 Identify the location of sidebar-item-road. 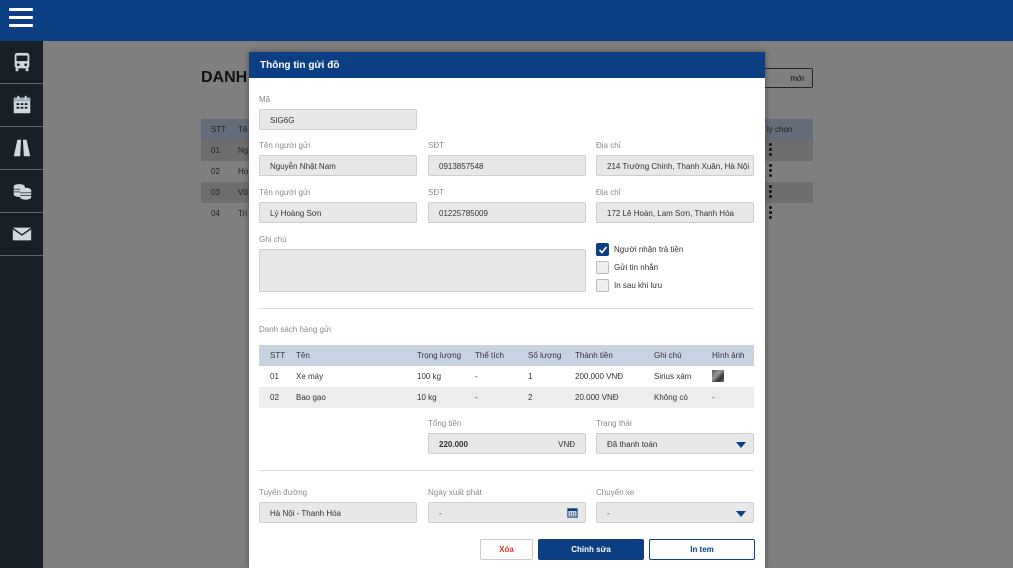
(21, 148).